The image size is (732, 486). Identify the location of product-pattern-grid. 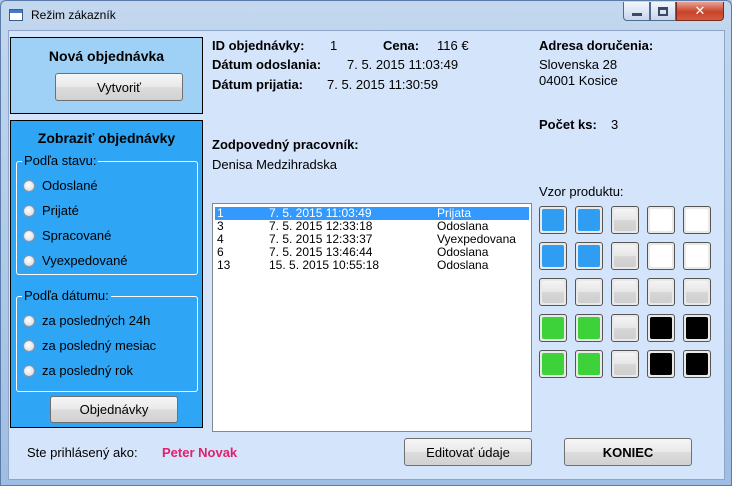
(626, 293).